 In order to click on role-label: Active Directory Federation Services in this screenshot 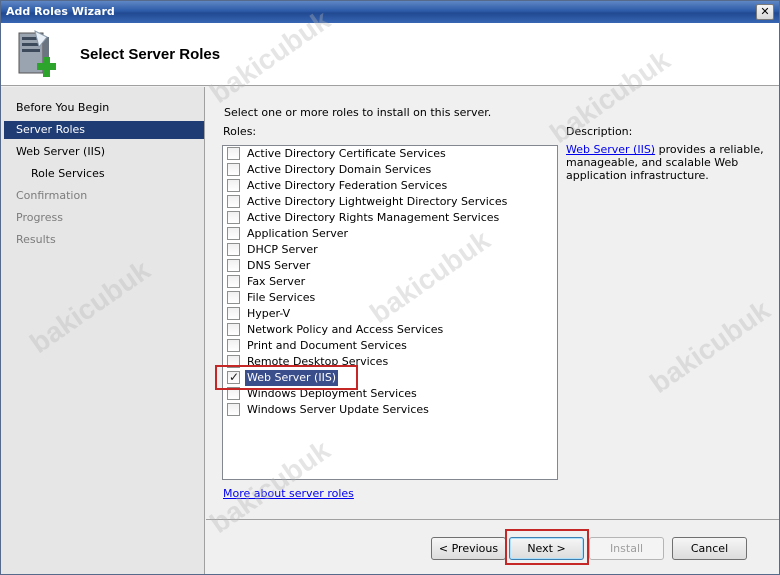, I will do `click(347, 185)`.